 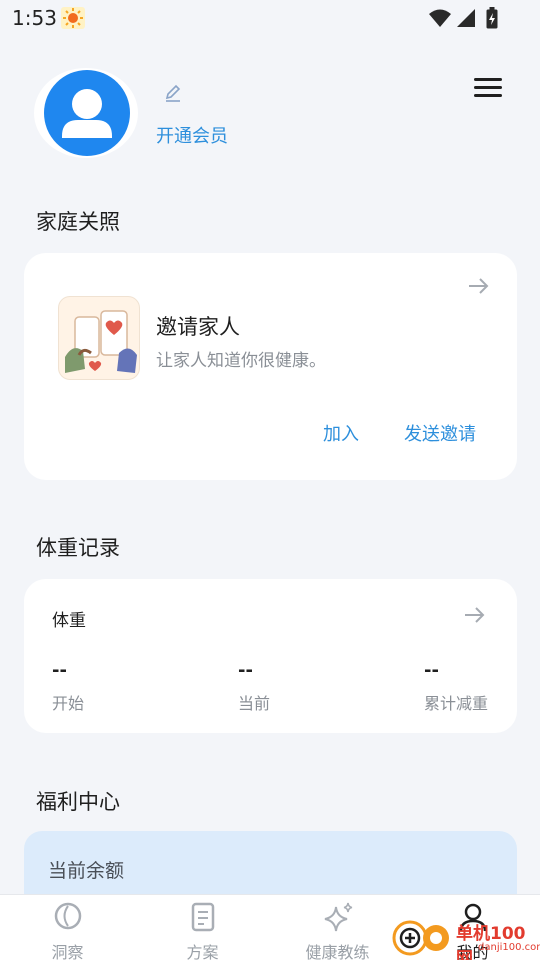 I want to click on weight-start-value: --, so click(x=59, y=670).